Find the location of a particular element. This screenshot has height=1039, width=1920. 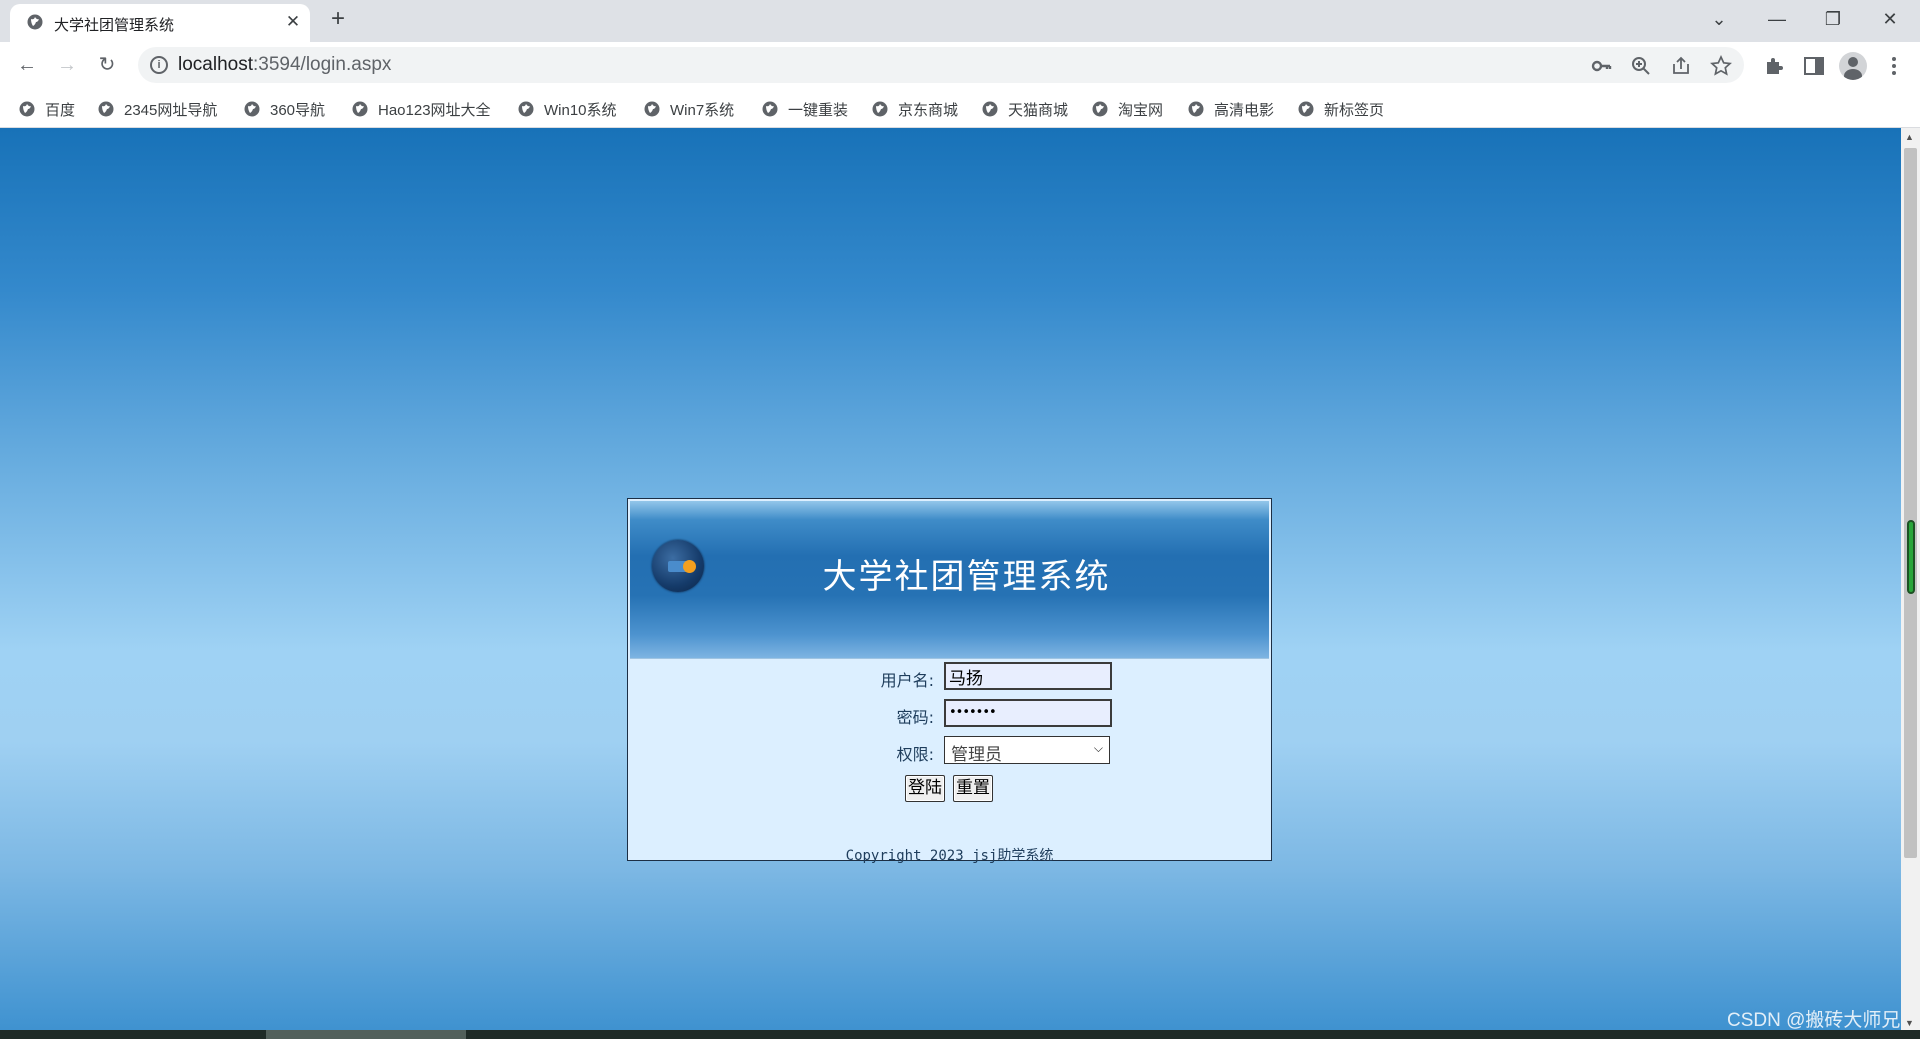

scrollbar-thumb is located at coordinates (1910, 503).